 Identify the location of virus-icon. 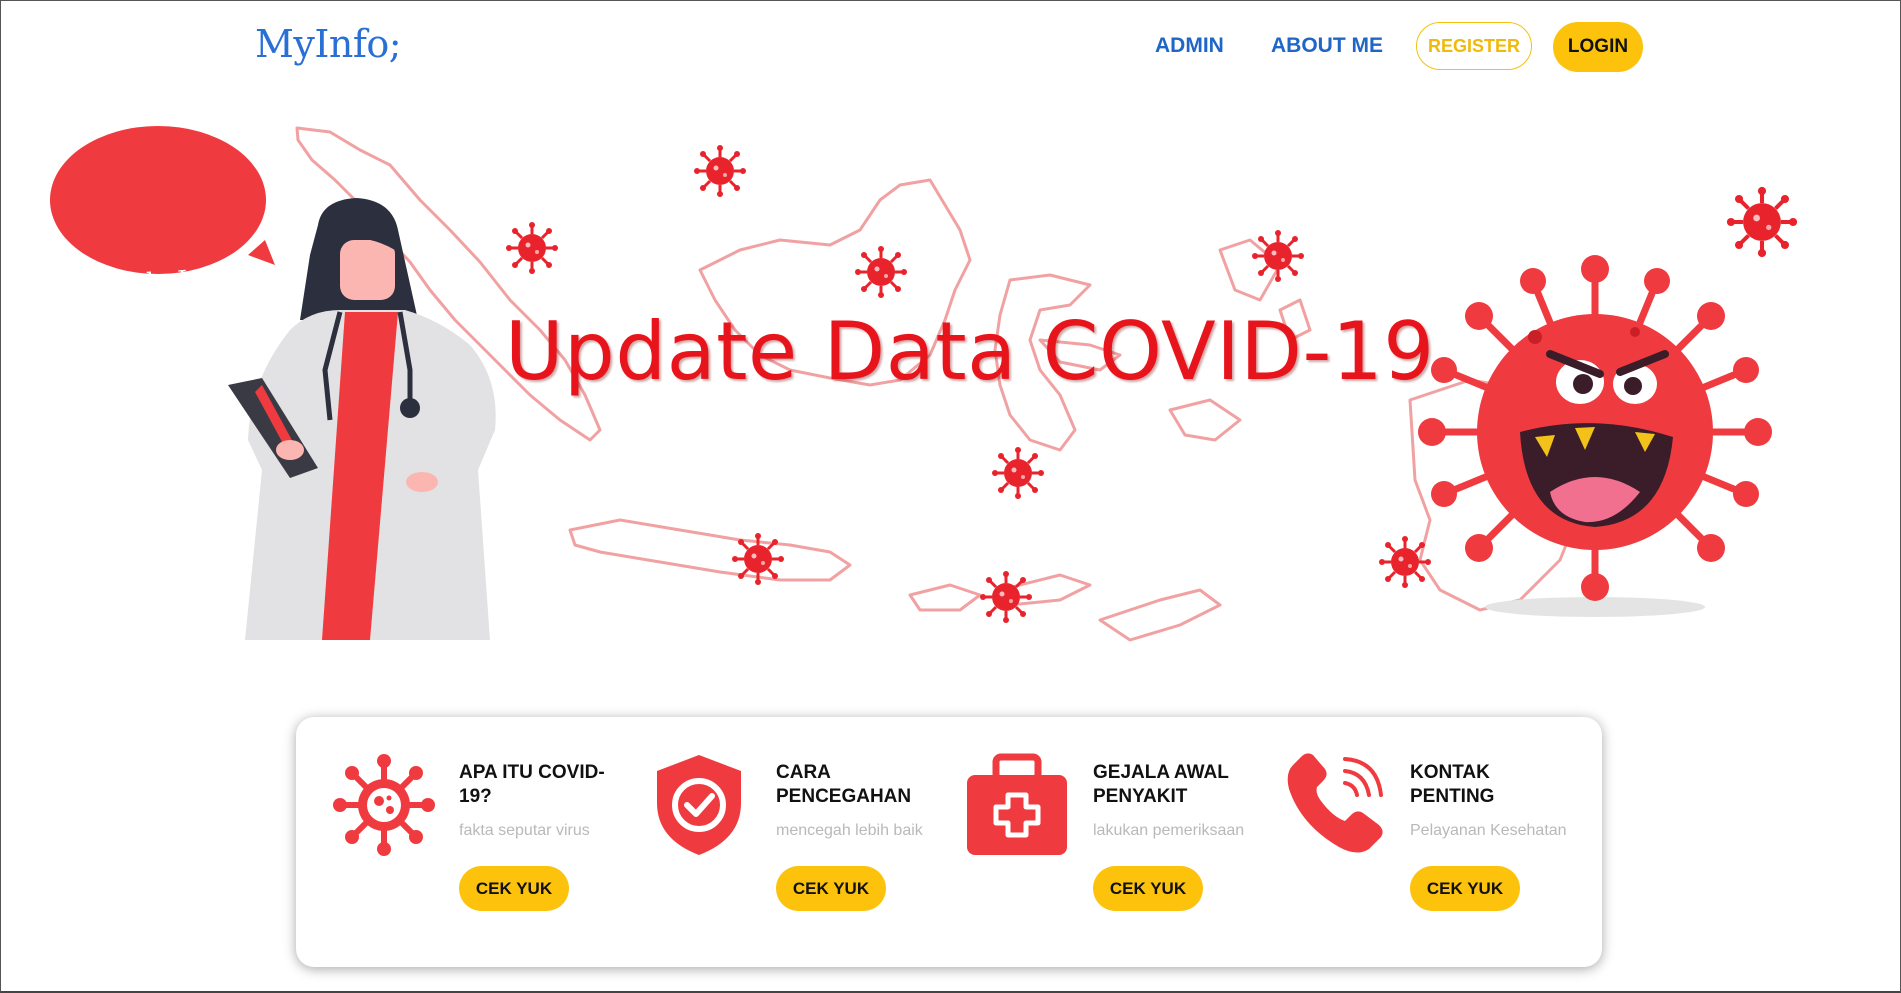
(384, 805).